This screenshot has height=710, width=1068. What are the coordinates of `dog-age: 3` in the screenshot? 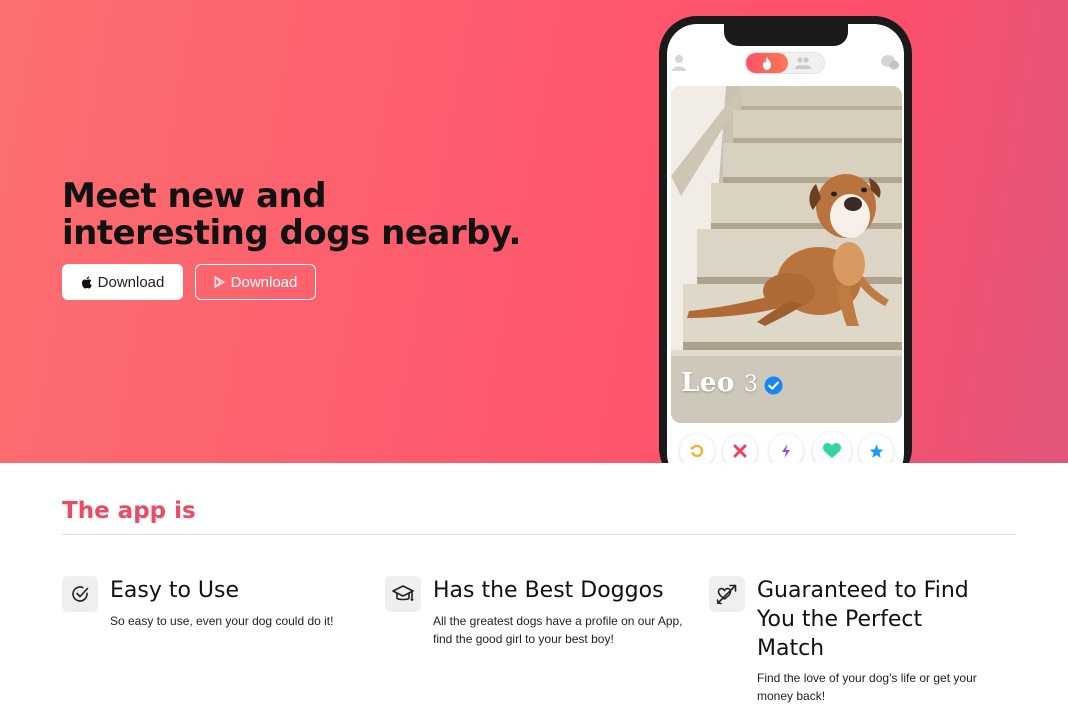 It's located at (751, 384).